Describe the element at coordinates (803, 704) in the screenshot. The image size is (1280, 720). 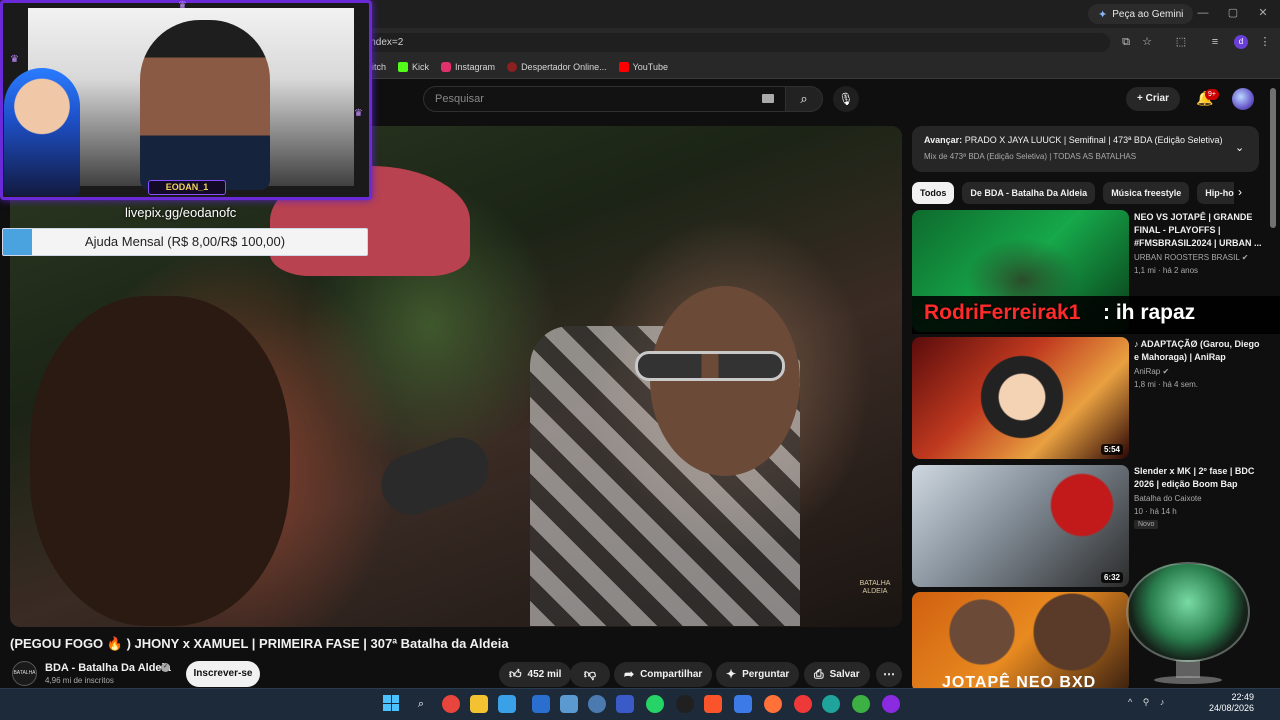
I see `vivaldi-icon` at that location.